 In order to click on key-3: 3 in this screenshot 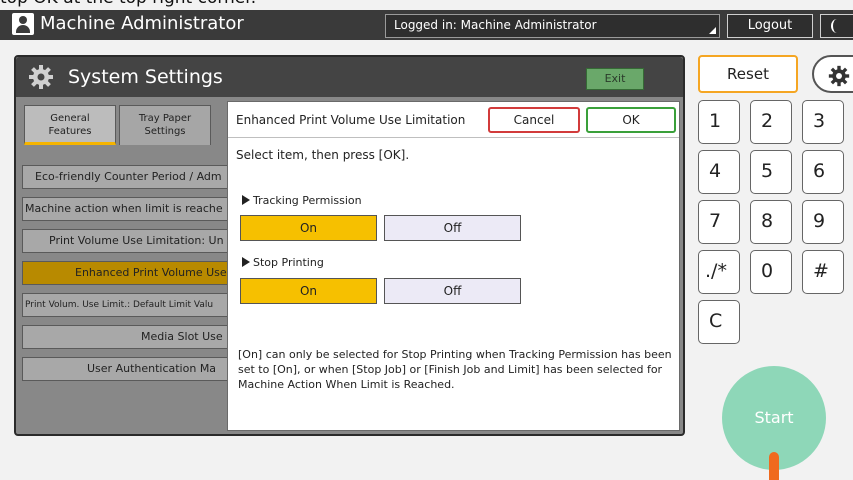, I will do `click(823, 122)`.